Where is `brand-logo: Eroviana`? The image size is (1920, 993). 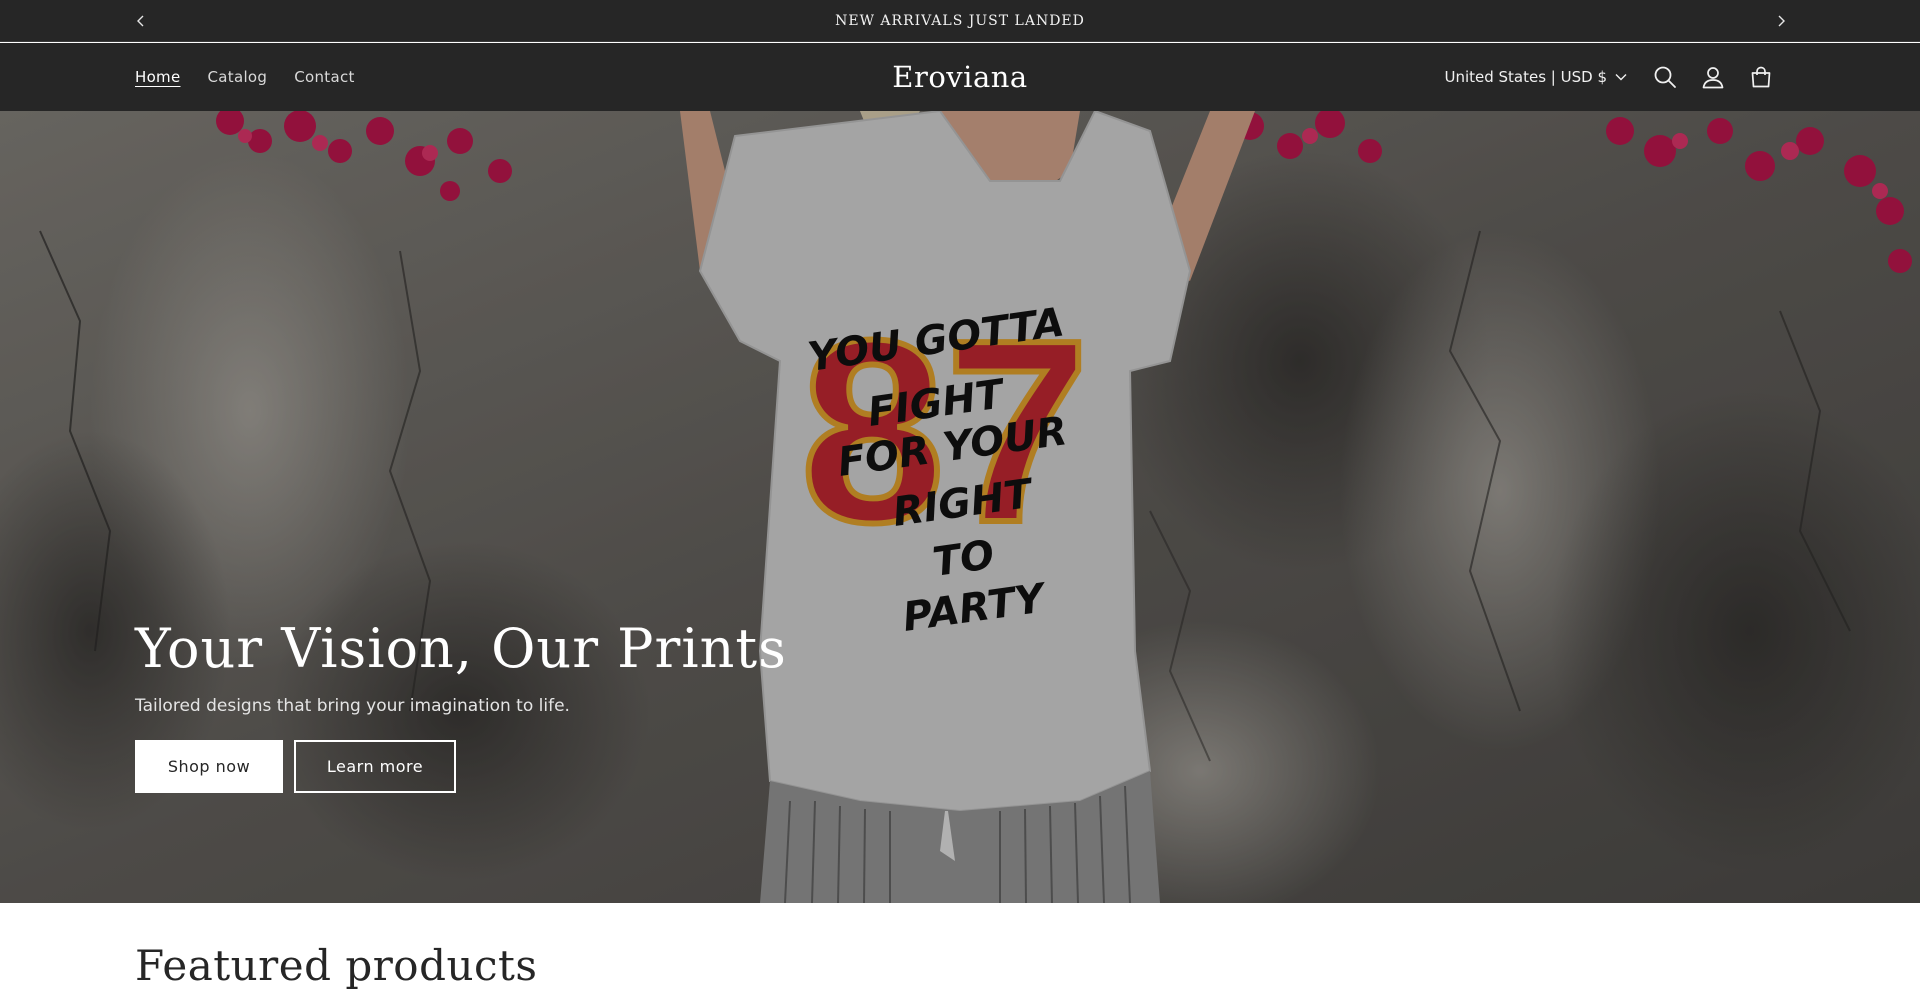 brand-logo: Eroviana is located at coordinates (959, 77).